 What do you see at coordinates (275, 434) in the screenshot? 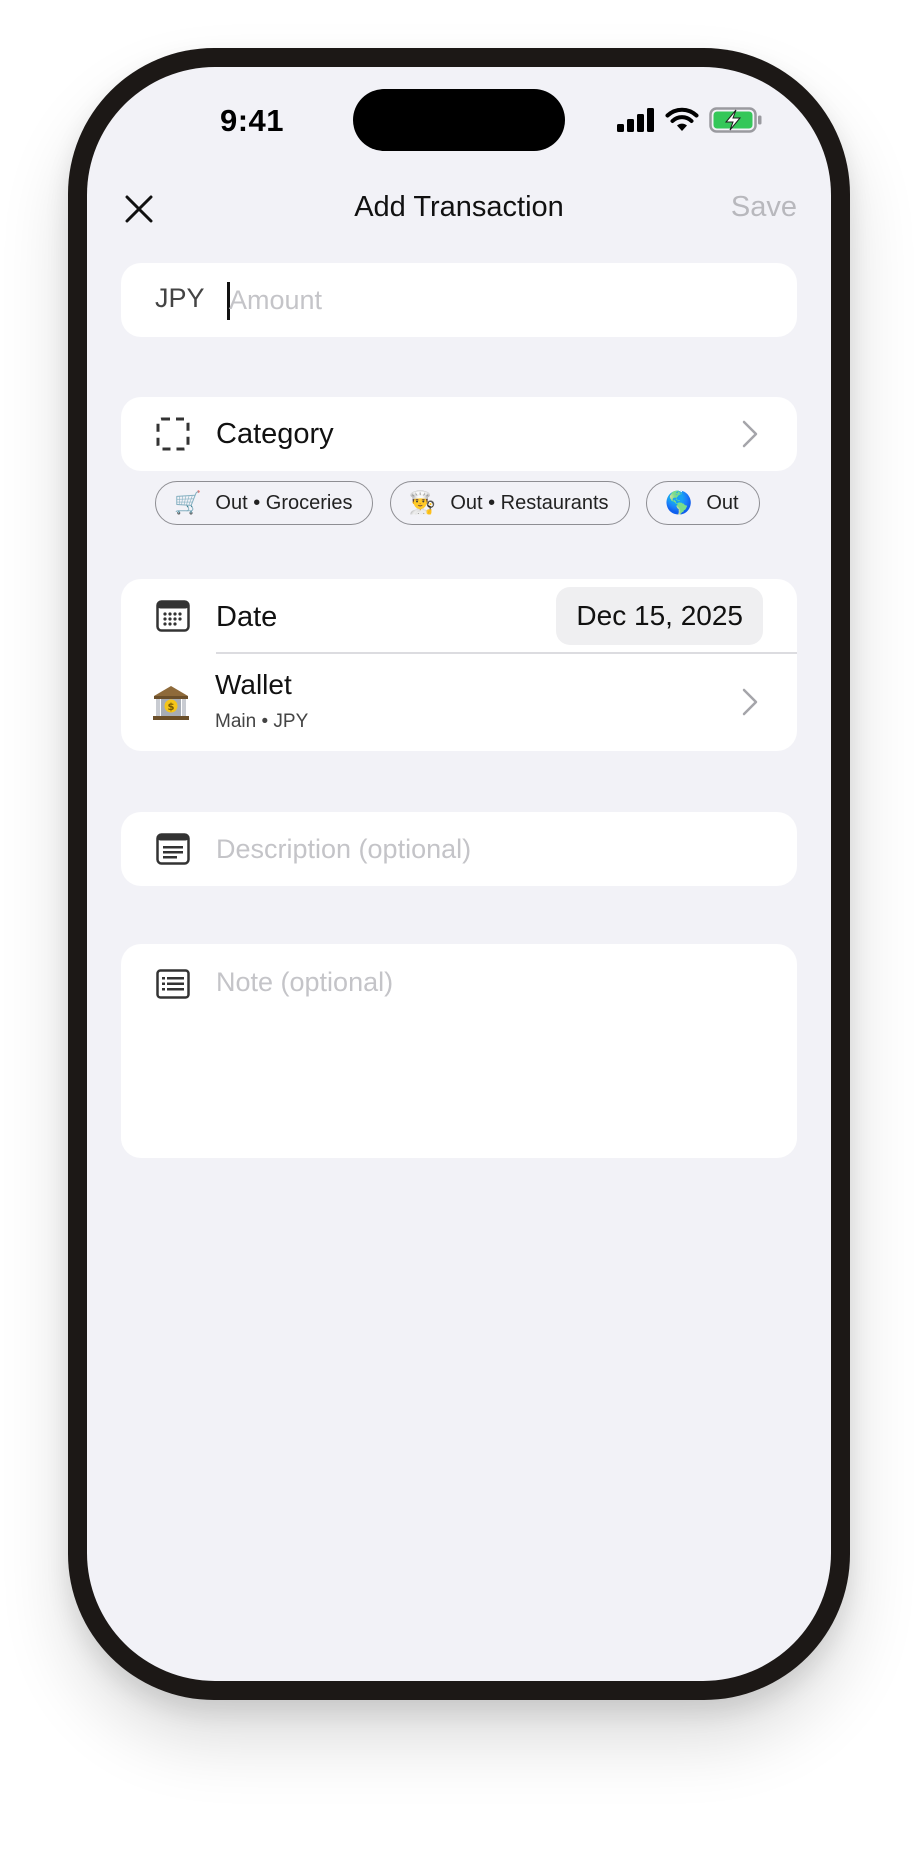
I see `category-label: Category` at bounding box center [275, 434].